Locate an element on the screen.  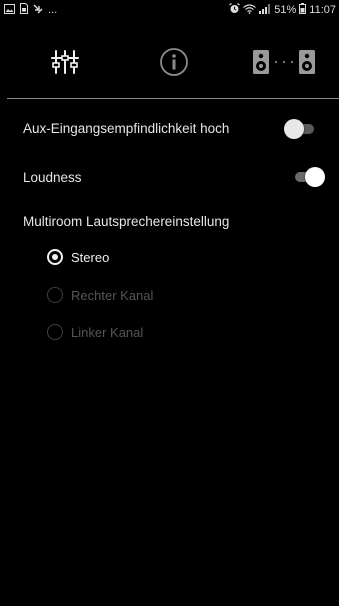
signal-icon is located at coordinates (265, 10).